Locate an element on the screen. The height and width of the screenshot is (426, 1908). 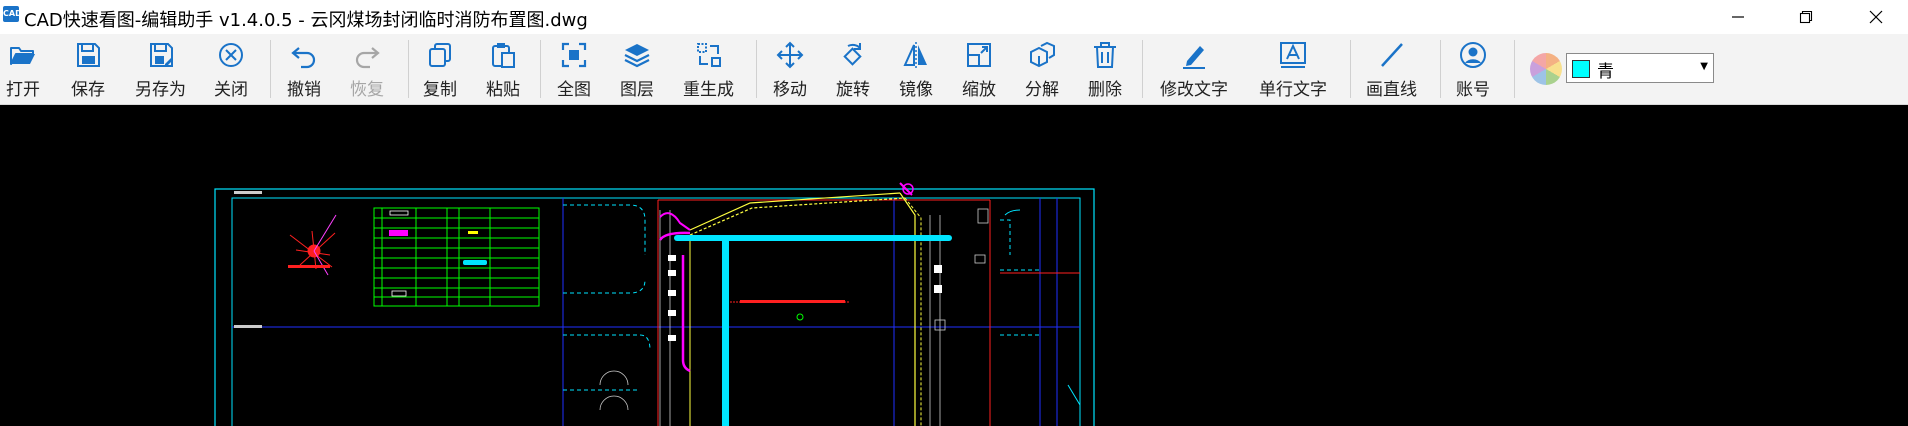
mirror-button: 镜像 is located at coordinates (916, 69).